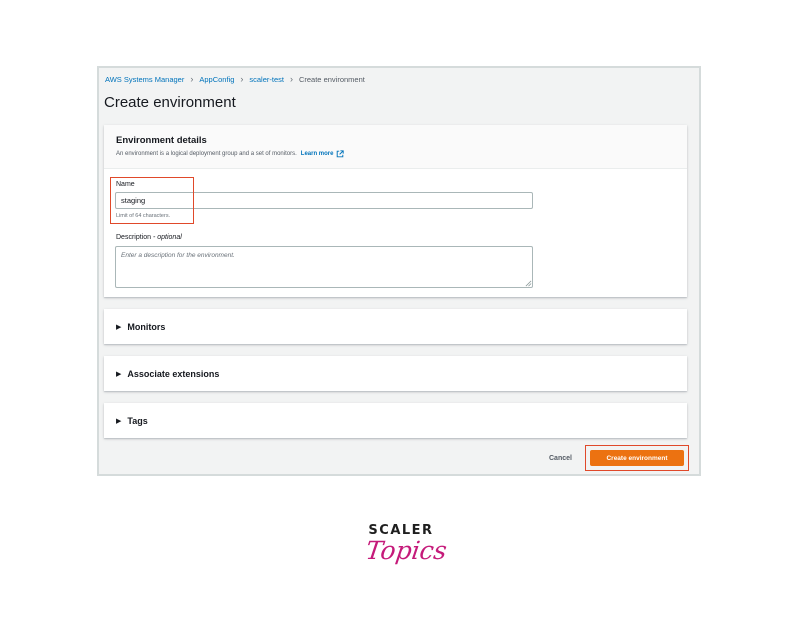 The height and width of the screenshot is (624, 800). What do you see at coordinates (395, 420) in the screenshot?
I see `tags-section: ▶ Tags` at bounding box center [395, 420].